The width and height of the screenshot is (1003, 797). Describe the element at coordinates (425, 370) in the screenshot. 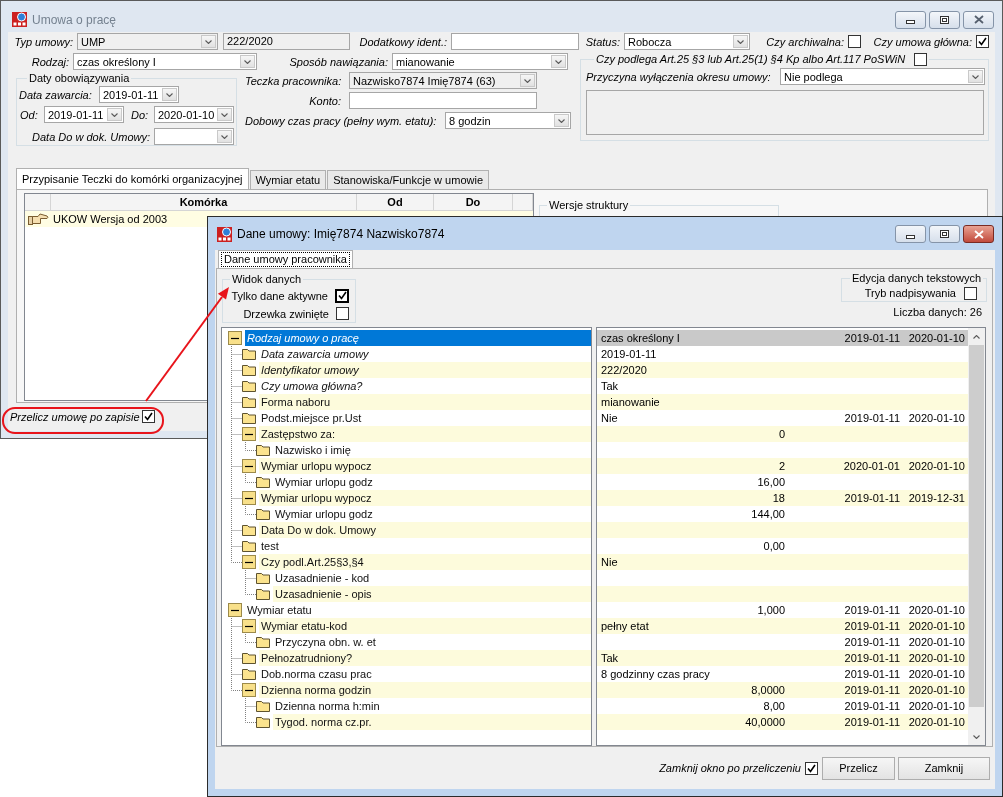

I see `tree-item: Identyfikator umowy` at that location.